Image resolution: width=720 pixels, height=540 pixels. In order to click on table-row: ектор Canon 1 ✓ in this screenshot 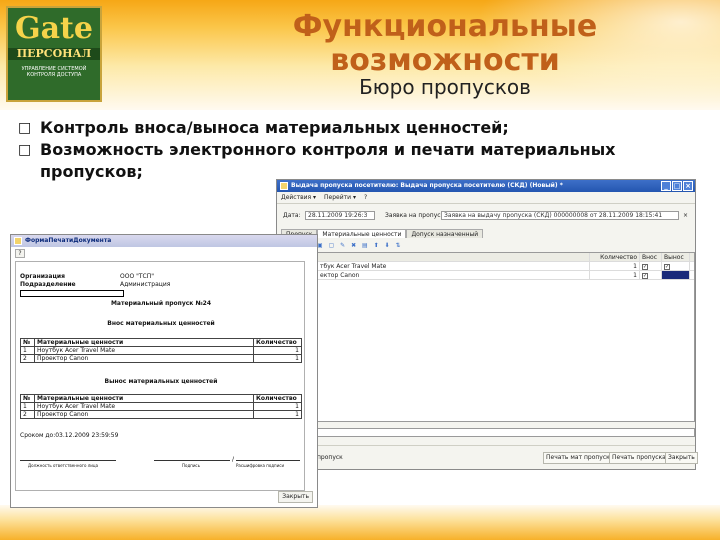, I will do `click(506, 275)`.